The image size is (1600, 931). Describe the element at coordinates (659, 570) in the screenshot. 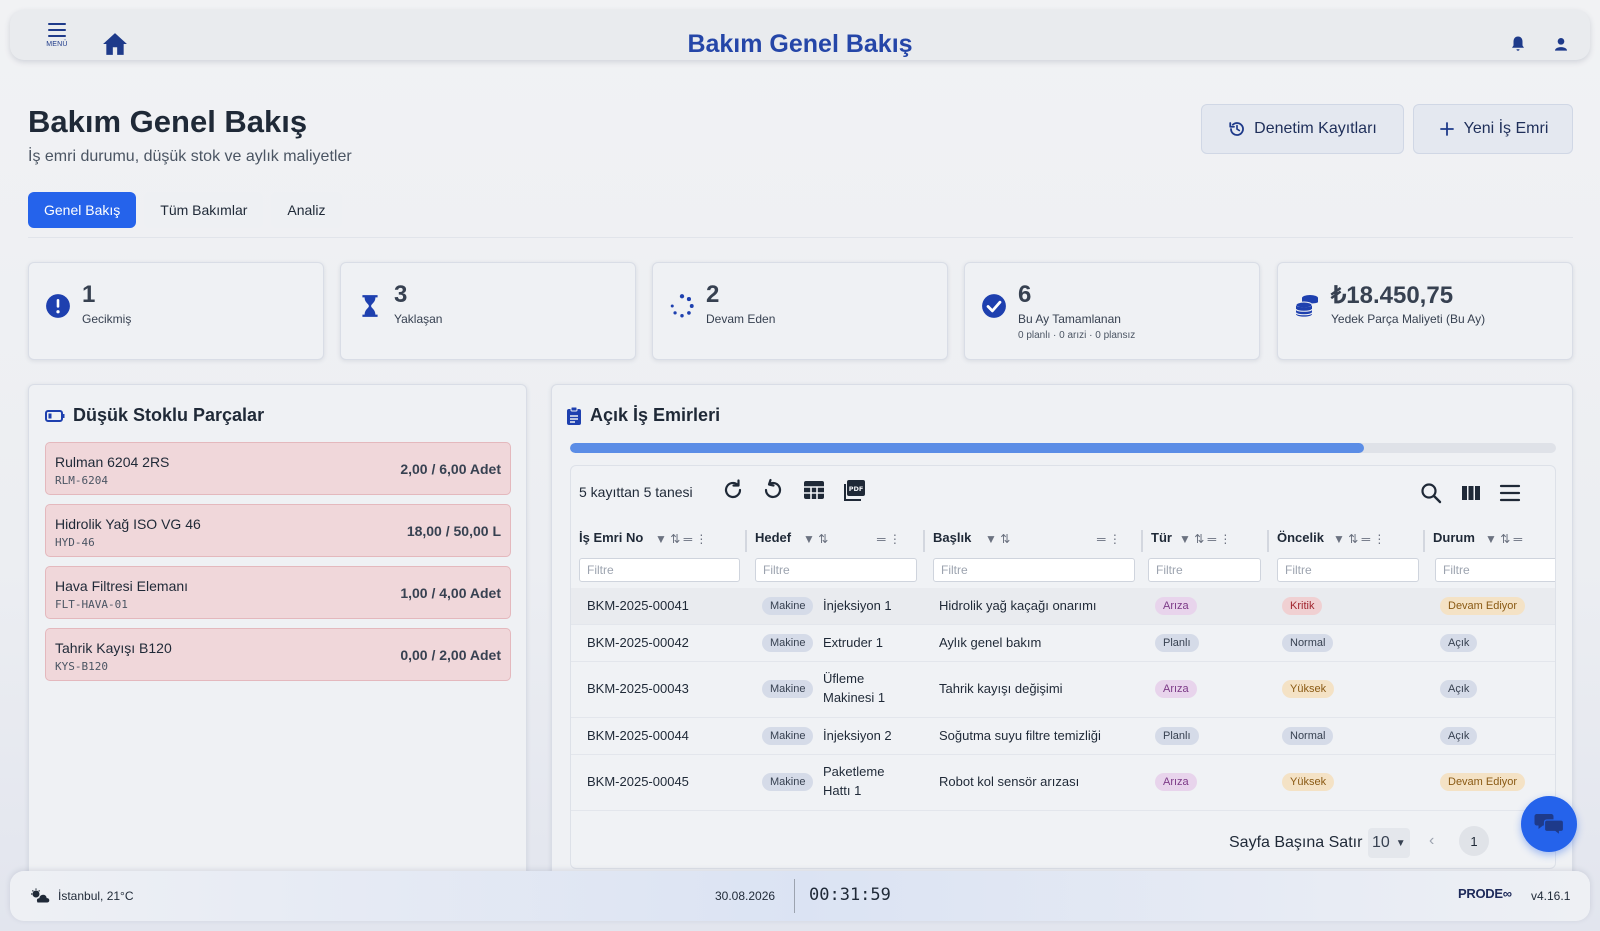

I see `filter-input-wo-no` at that location.